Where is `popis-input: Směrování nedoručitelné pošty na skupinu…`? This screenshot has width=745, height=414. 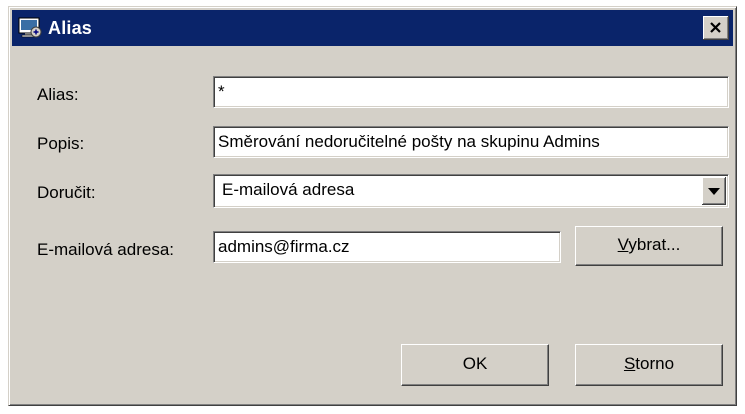
popis-input: Směrování nedoručitelné pošty na skupinu… is located at coordinates (471, 142).